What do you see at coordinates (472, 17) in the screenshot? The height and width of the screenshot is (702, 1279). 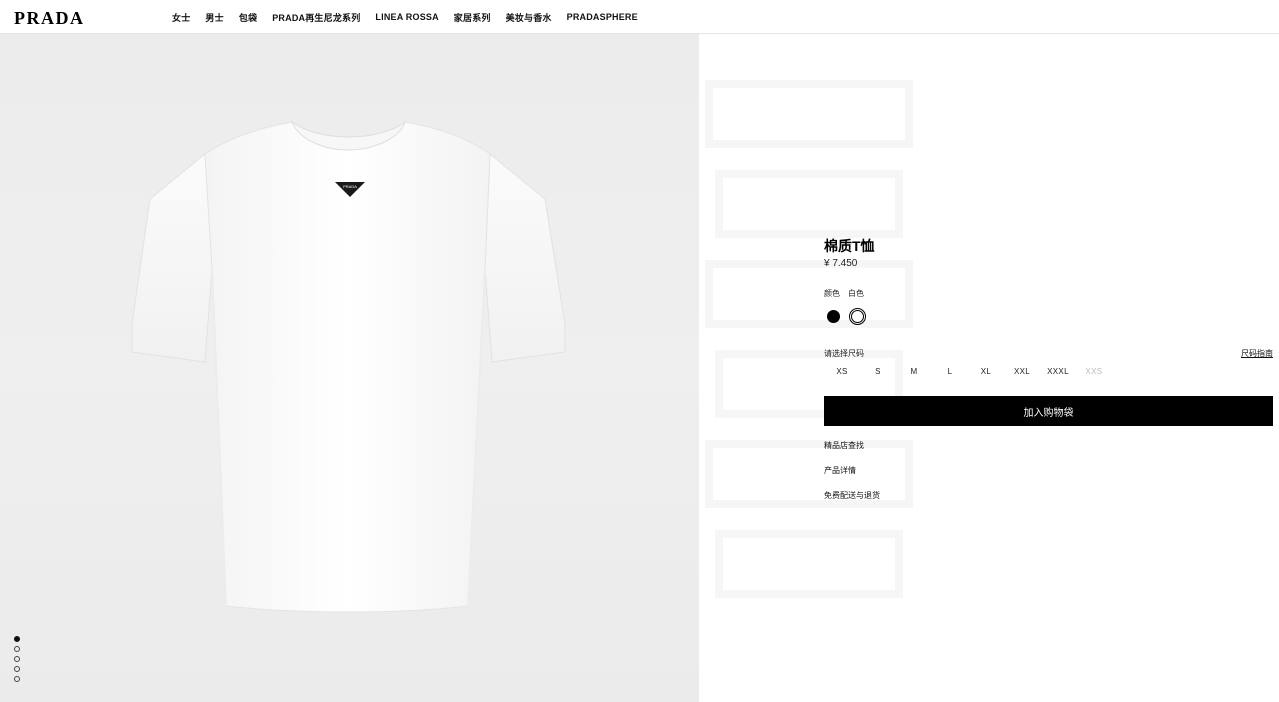 I see `nav-item-home: 家居系列` at bounding box center [472, 17].